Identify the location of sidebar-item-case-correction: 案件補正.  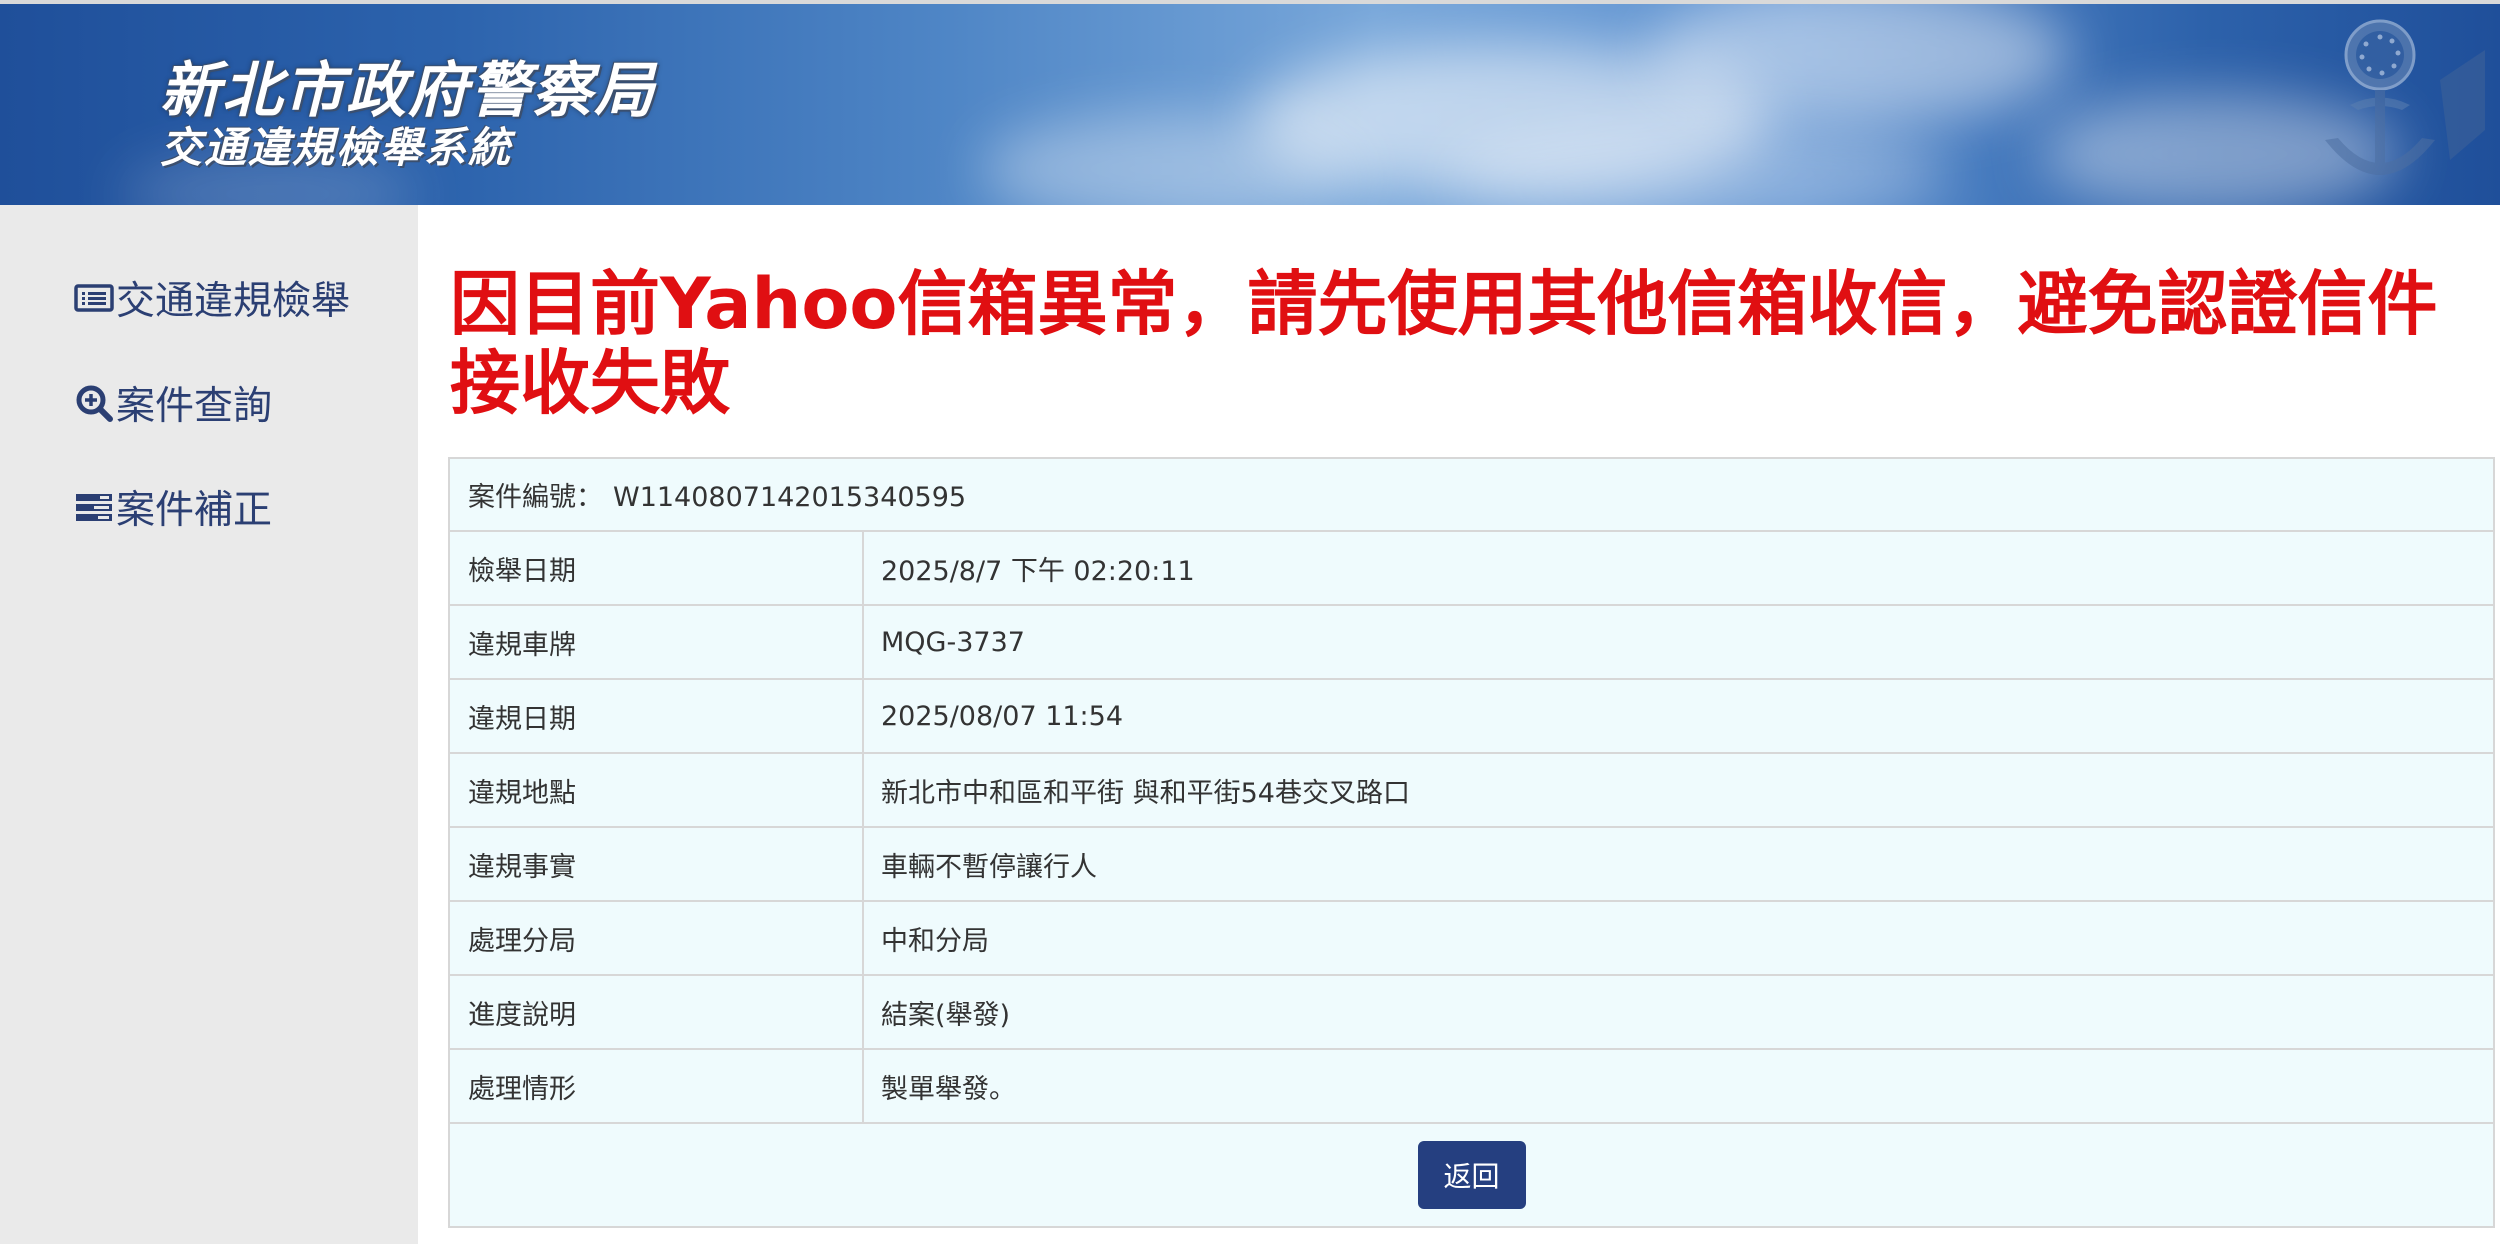
(173, 507).